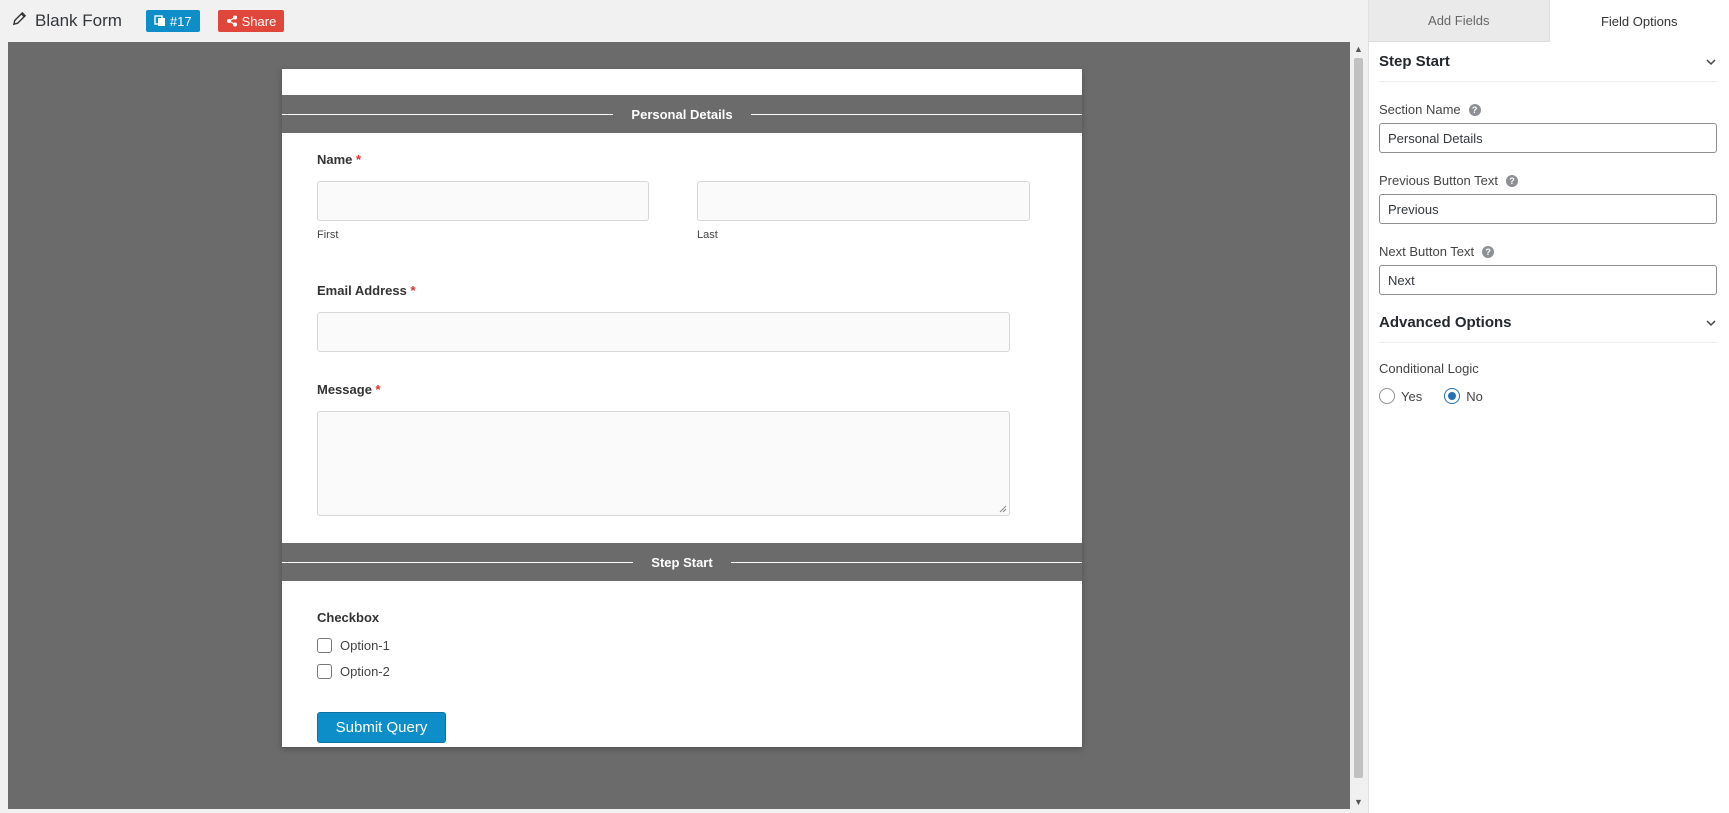 The width and height of the screenshot is (1729, 813). I want to click on section-title: Personal Details, so click(682, 114).